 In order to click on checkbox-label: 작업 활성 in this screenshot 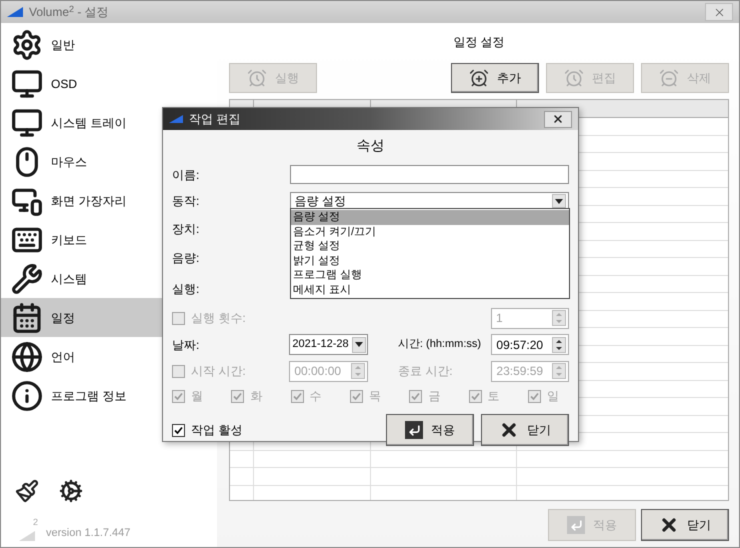, I will do `click(216, 430)`.